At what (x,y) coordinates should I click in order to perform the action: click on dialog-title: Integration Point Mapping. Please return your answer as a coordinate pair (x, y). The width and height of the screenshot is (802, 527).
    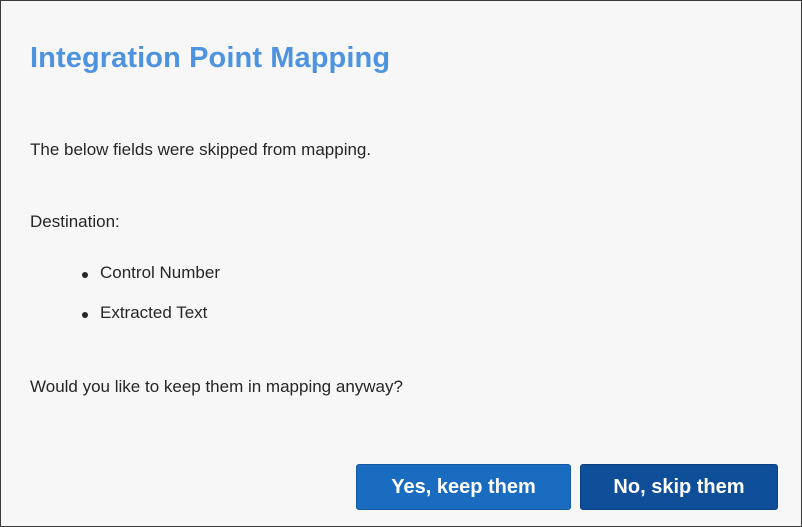
    Looking at the image, I should click on (210, 58).